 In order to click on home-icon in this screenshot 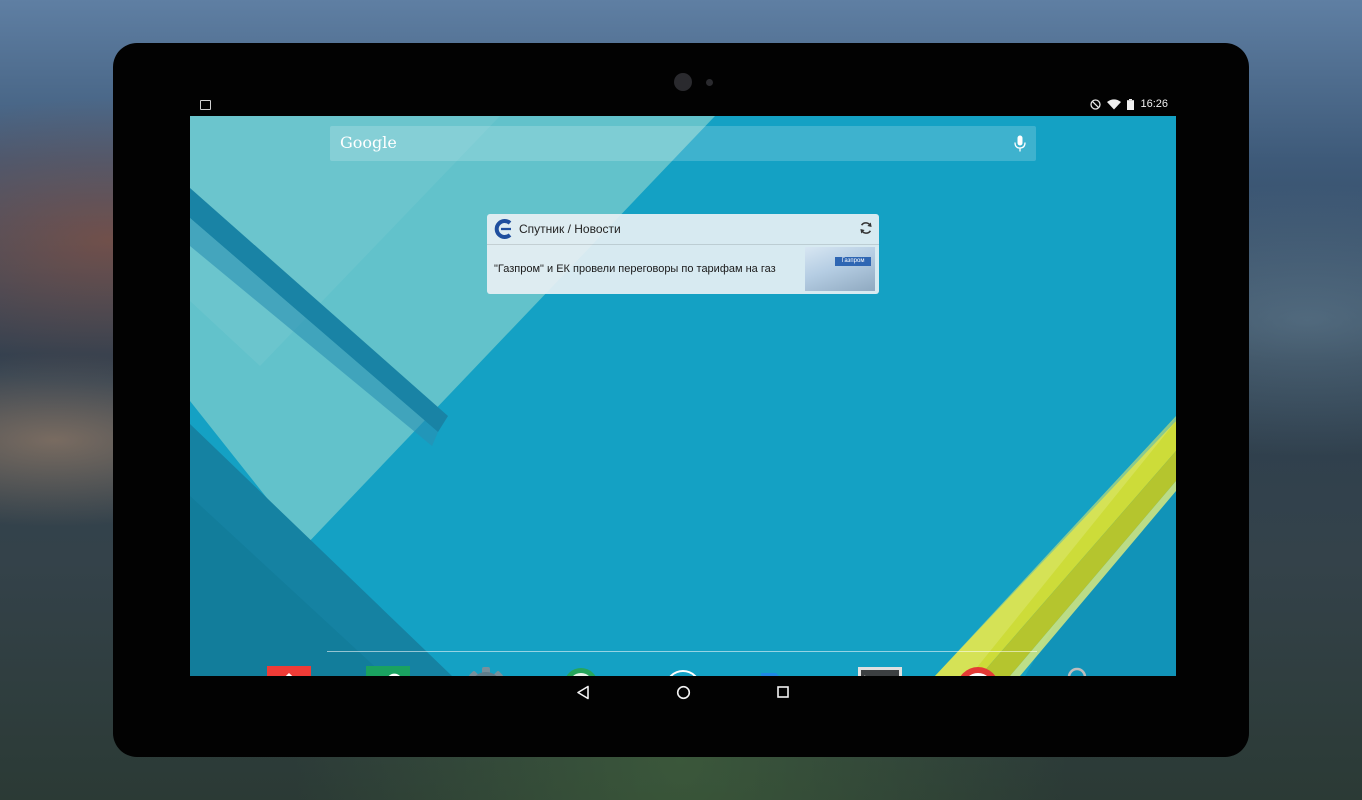, I will do `click(683, 692)`.